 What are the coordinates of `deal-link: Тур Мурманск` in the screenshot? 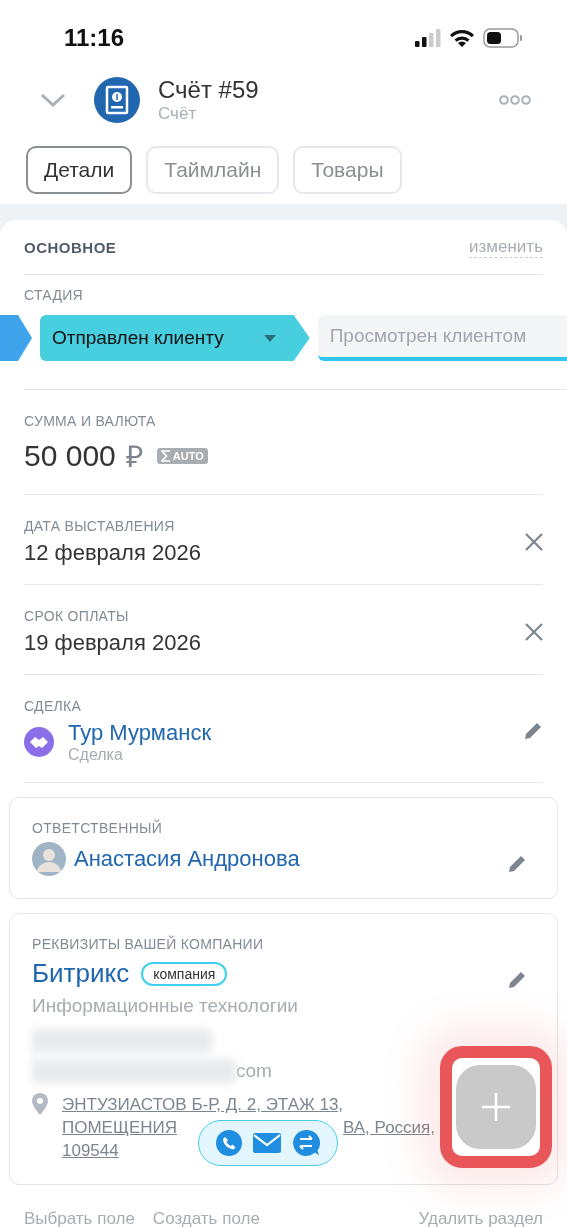 It's located at (139, 733).